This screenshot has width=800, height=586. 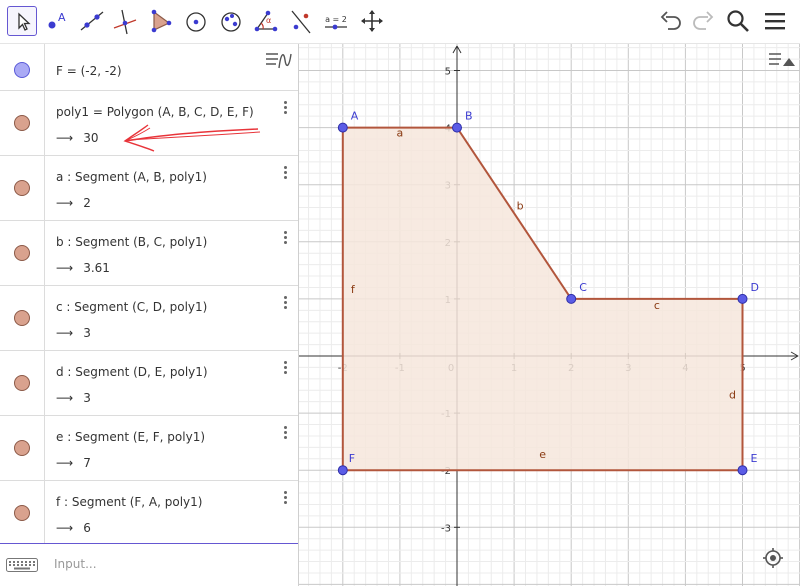 I want to click on polygon-tool-icon, so click(x=160, y=21).